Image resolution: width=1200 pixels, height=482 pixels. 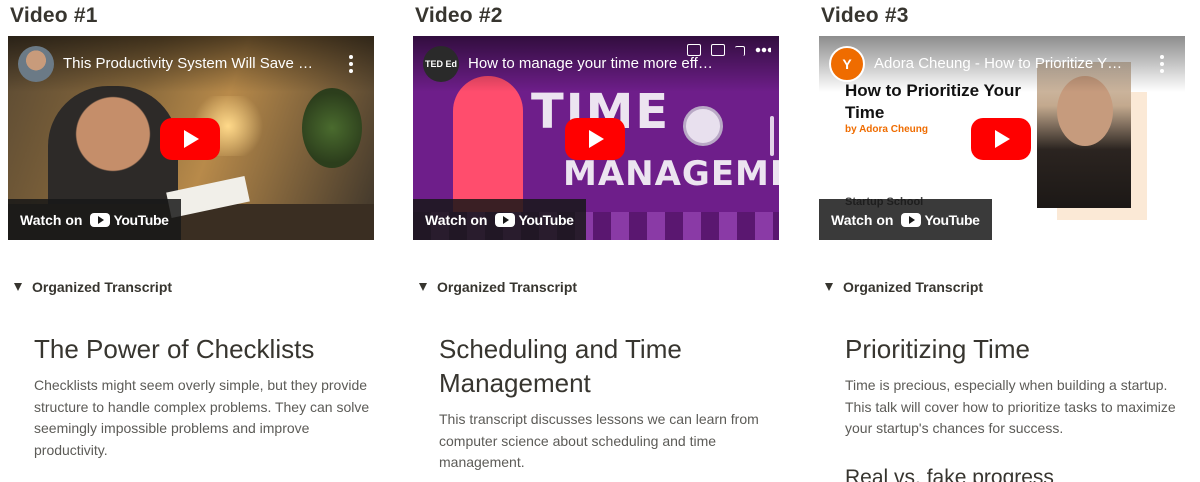 I want to click on channel-avatar, so click(x=36, y=64).